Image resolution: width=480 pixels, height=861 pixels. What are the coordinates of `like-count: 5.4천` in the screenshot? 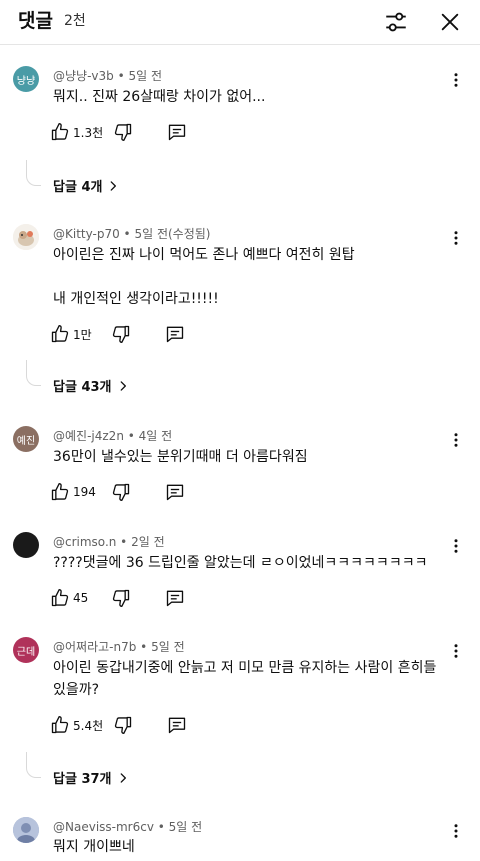 It's located at (88, 725).